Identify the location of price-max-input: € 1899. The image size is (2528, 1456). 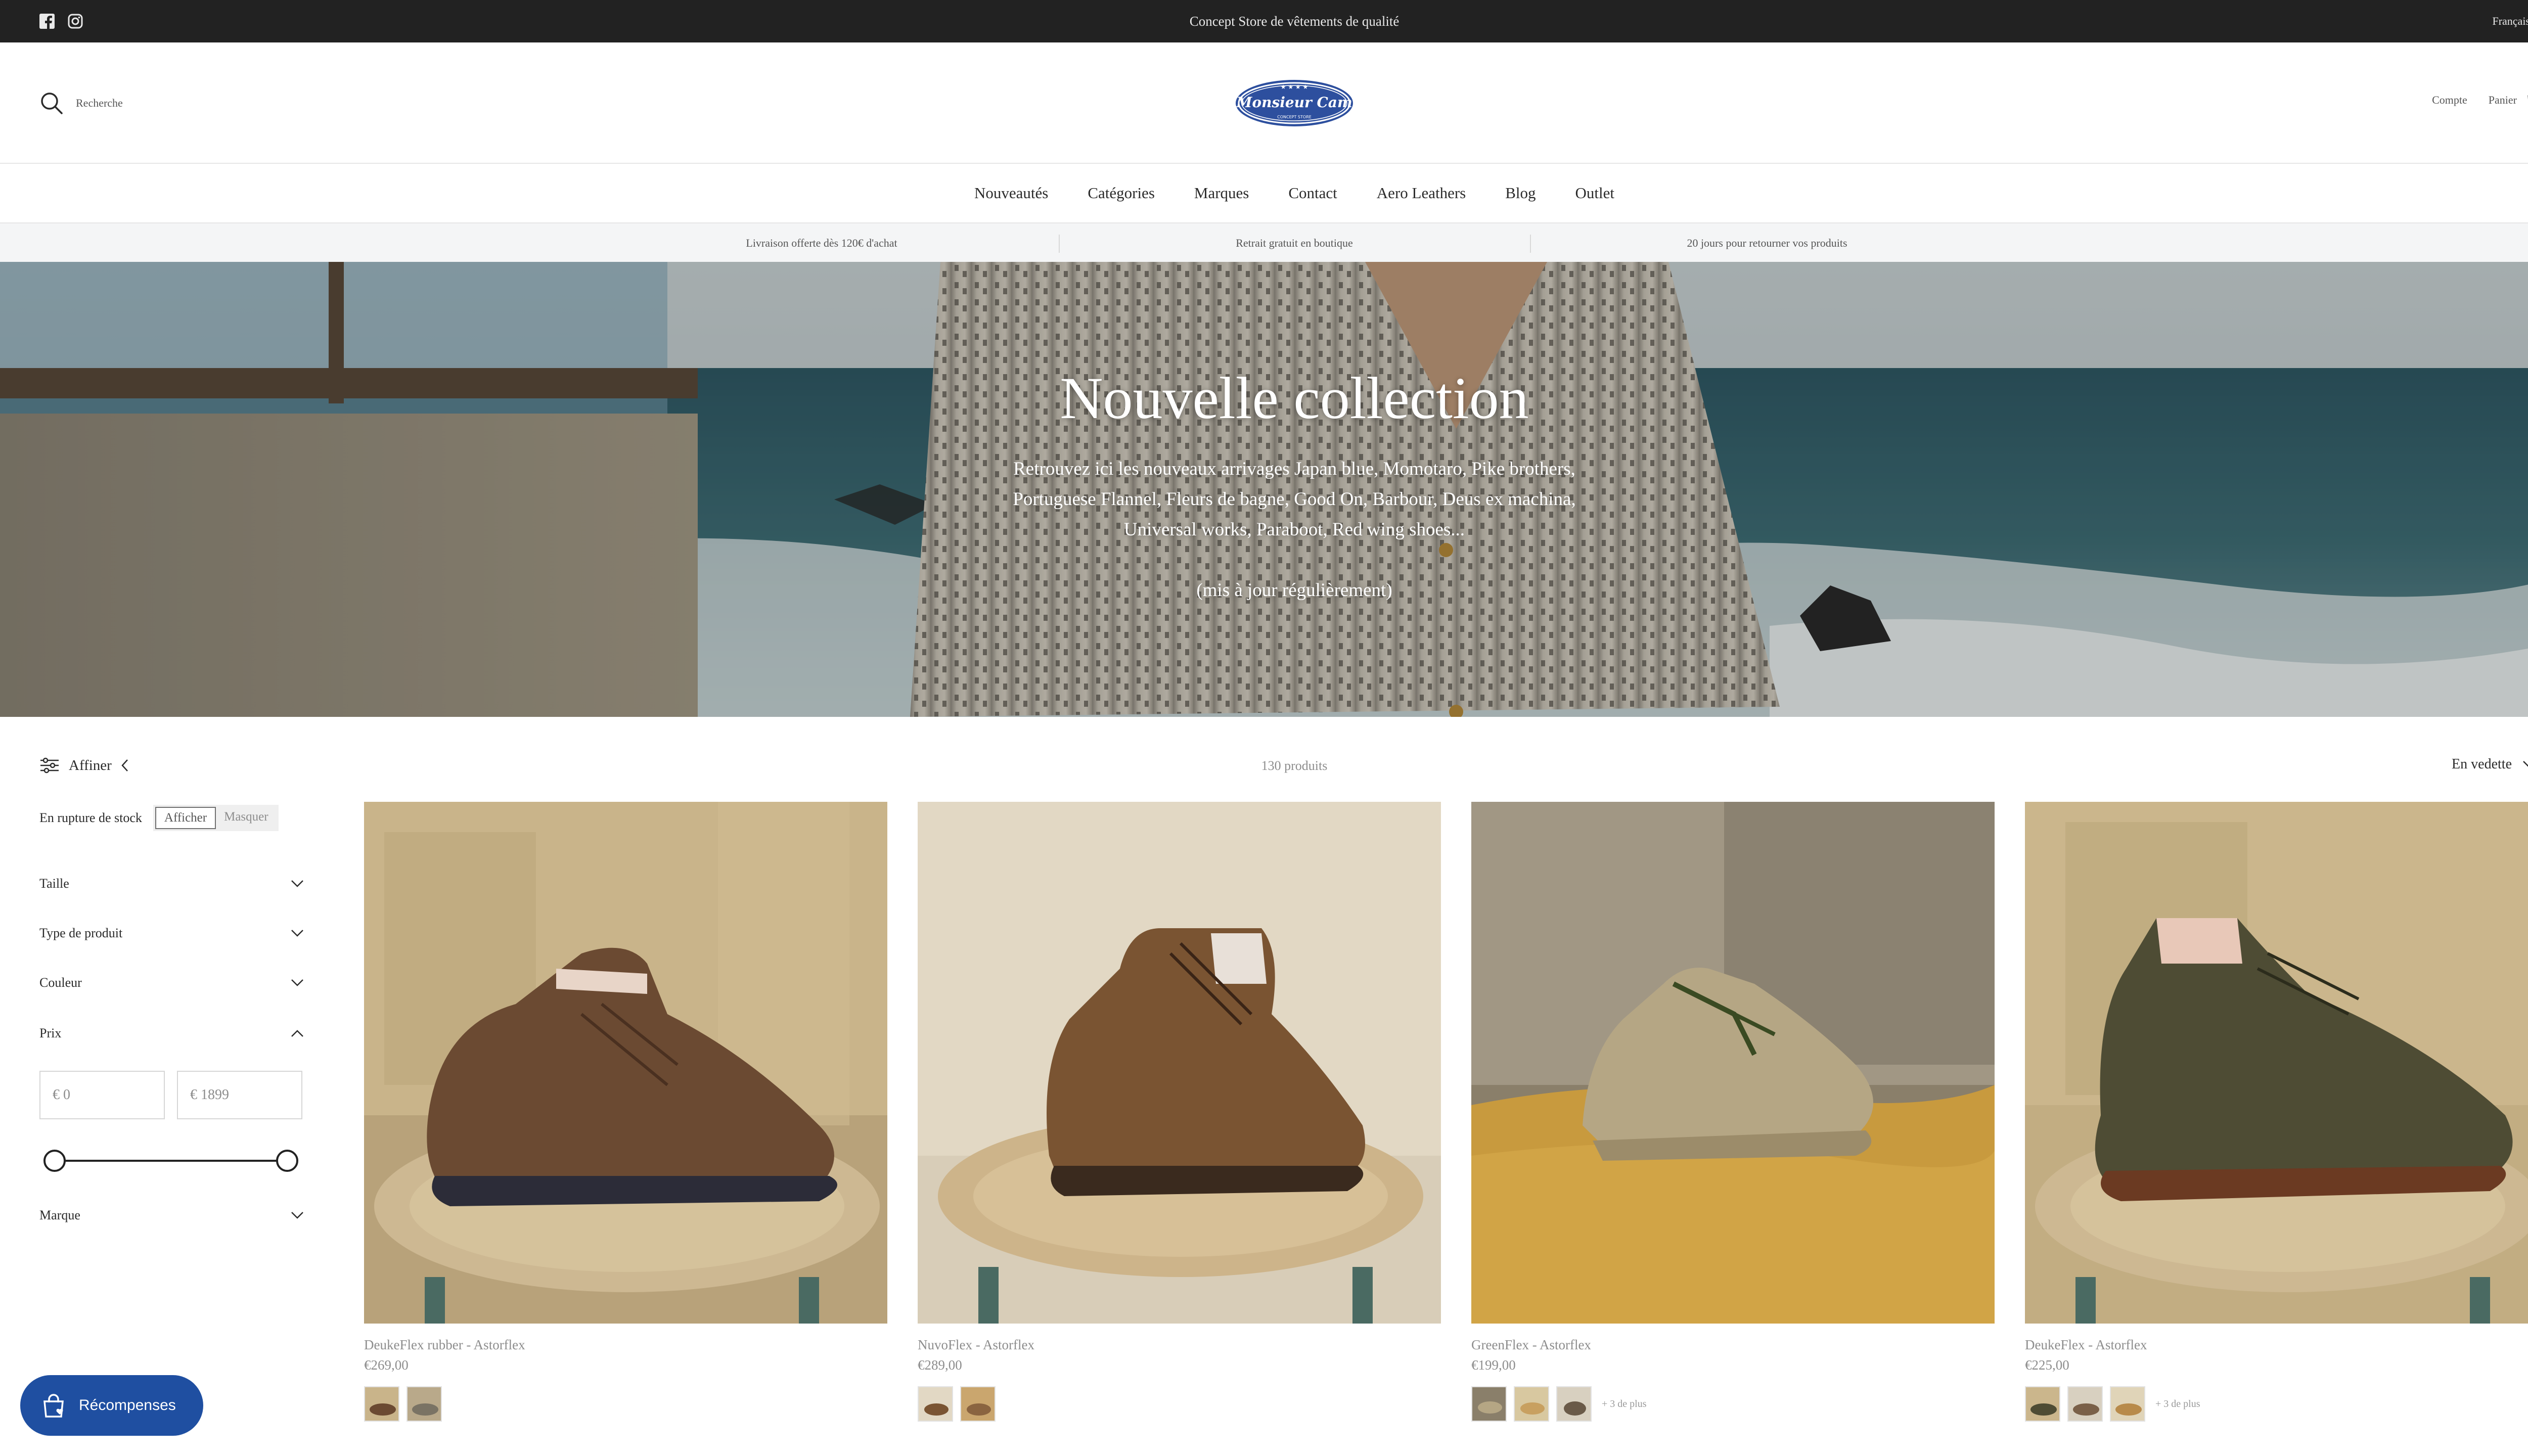
(240, 1095).